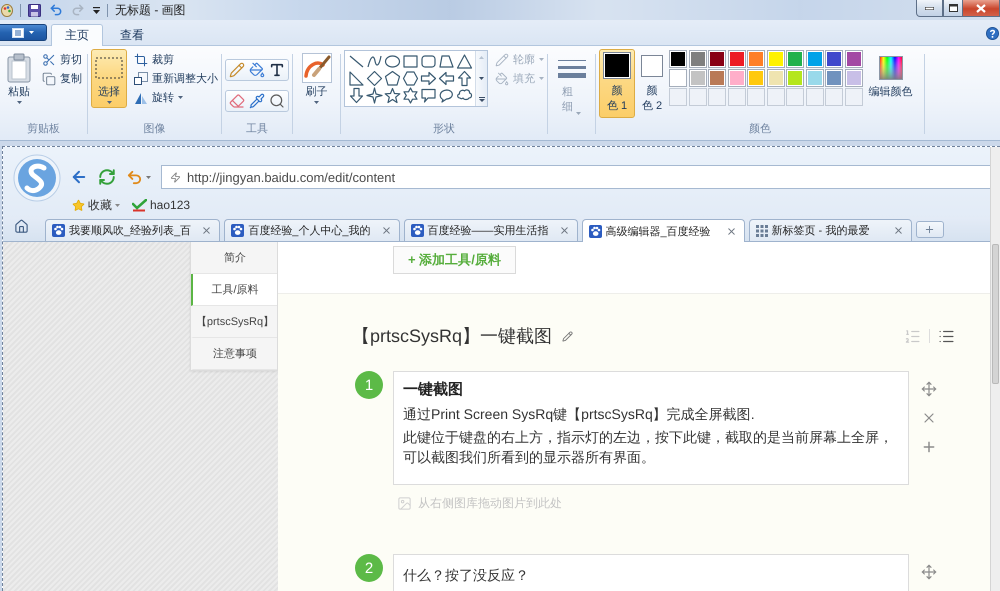 This screenshot has width=1000, height=591. I want to click on text-icon, so click(277, 70).